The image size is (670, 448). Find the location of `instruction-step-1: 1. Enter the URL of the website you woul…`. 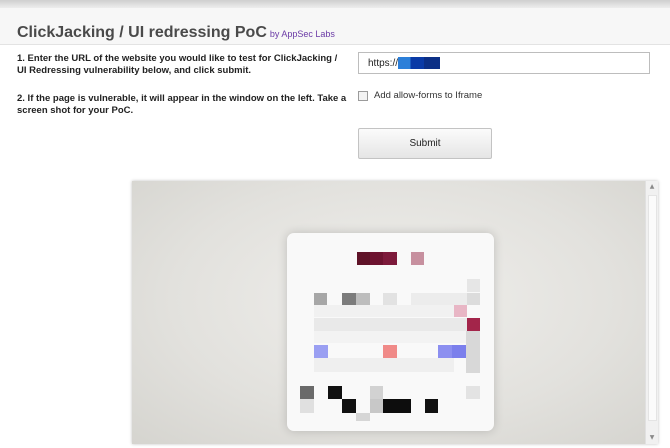

instruction-step-1: 1. Enter the URL of the website you woul… is located at coordinates (177, 64).